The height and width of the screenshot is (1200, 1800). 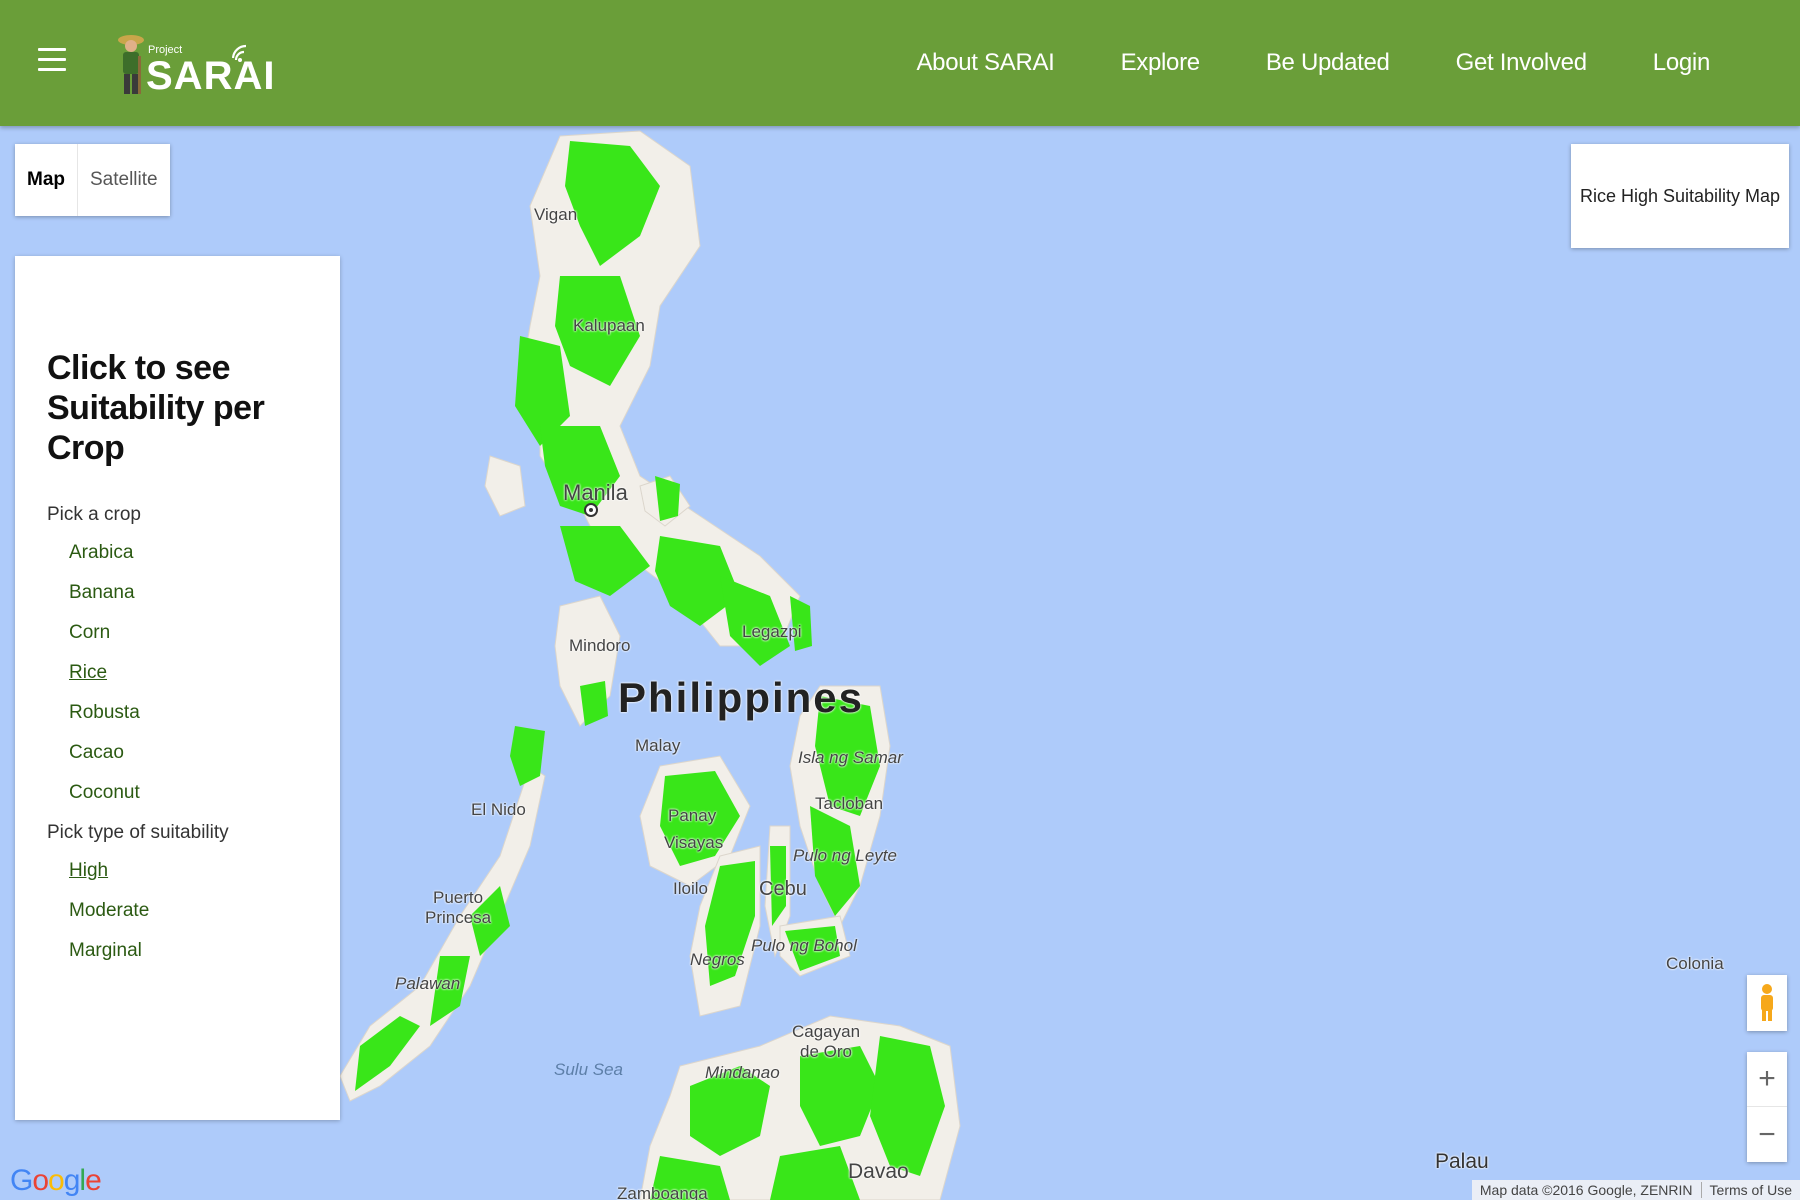 What do you see at coordinates (204, 593) in the screenshot?
I see `crop-banana: Banana` at bounding box center [204, 593].